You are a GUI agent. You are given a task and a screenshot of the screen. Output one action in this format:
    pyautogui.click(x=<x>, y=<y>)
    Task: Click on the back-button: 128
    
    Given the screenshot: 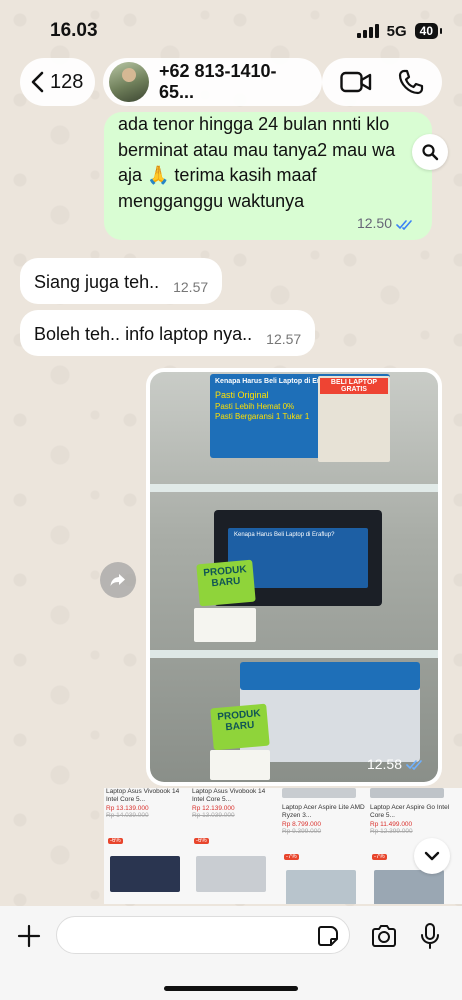 What is the action you would take?
    pyautogui.click(x=58, y=82)
    